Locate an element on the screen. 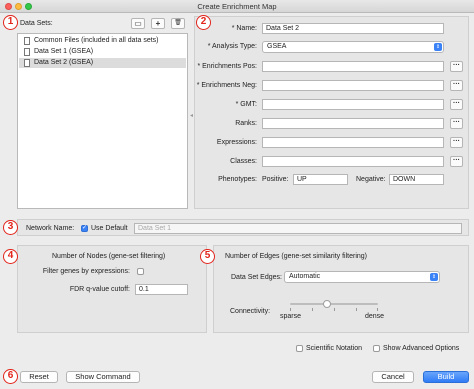 The height and width of the screenshot is (389, 474). enrichments-neg-field is located at coordinates (353, 85).